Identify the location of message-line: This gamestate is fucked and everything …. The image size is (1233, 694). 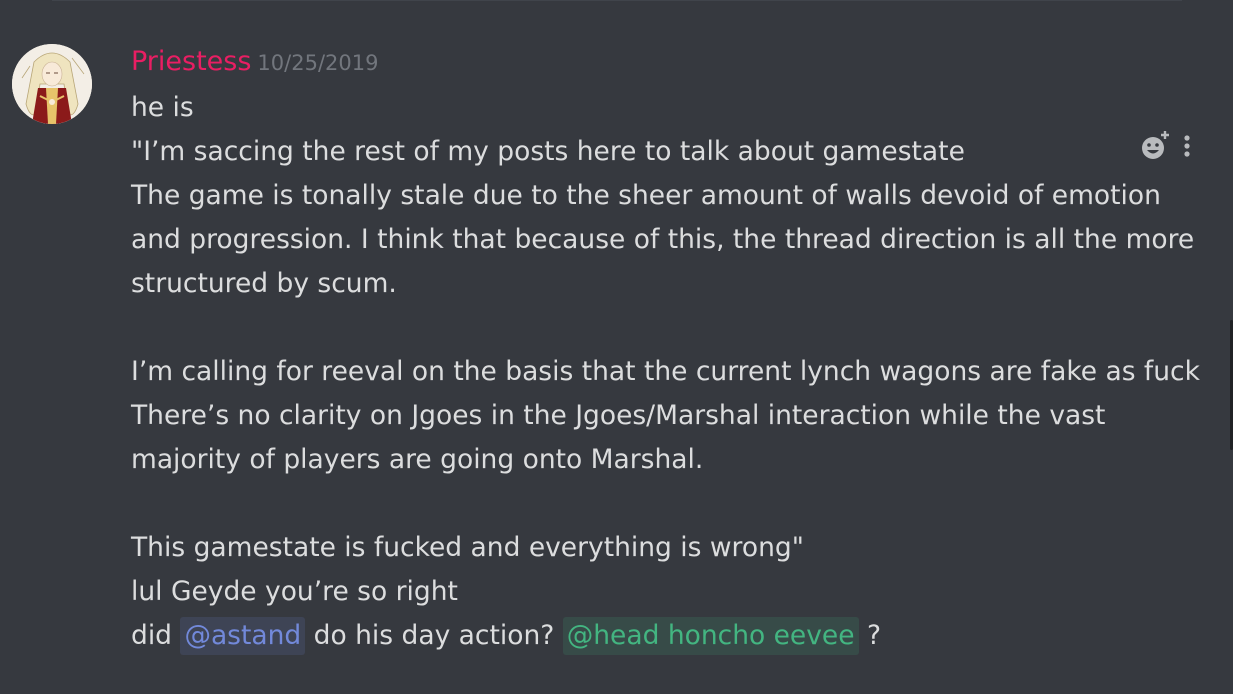
(467, 547).